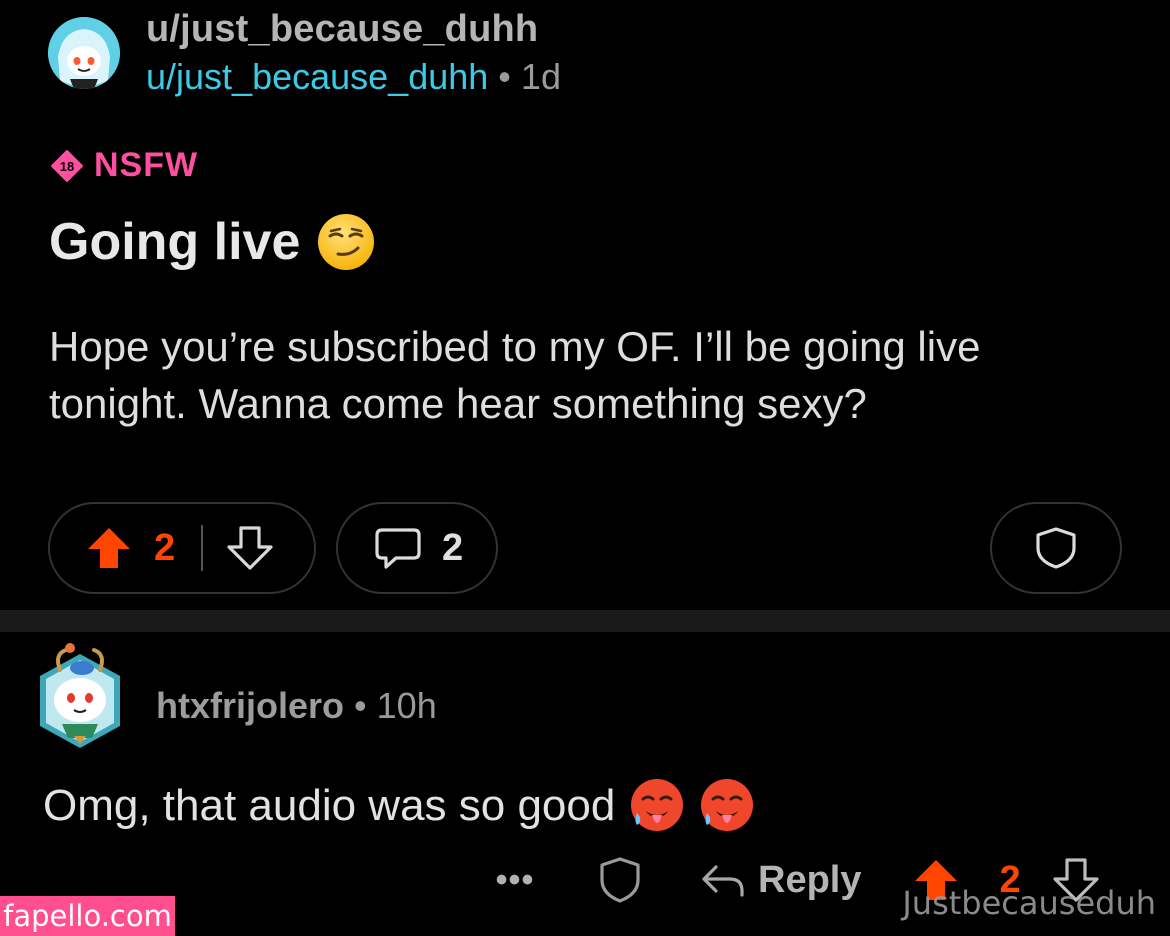 Image resolution: width=1170 pixels, height=936 pixels. I want to click on post-mod-shield-button, so click(1056, 548).